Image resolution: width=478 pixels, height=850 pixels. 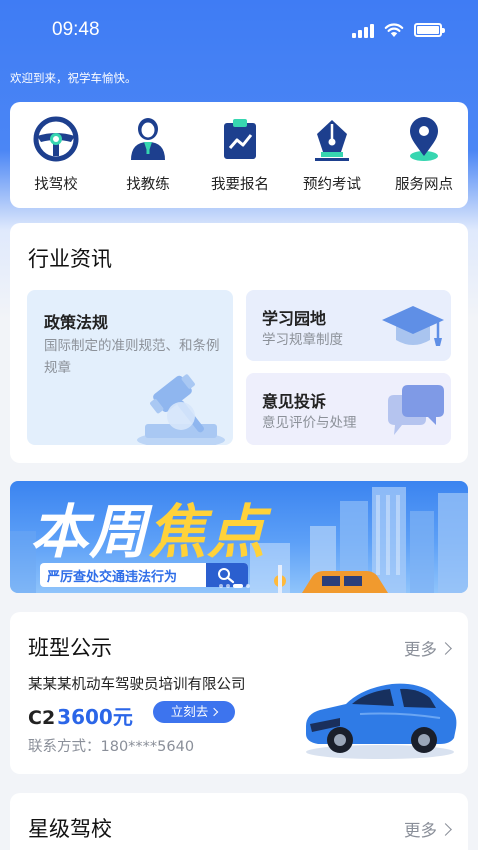 I want to click on status-time: 09:48, so click(x=76, y=29).